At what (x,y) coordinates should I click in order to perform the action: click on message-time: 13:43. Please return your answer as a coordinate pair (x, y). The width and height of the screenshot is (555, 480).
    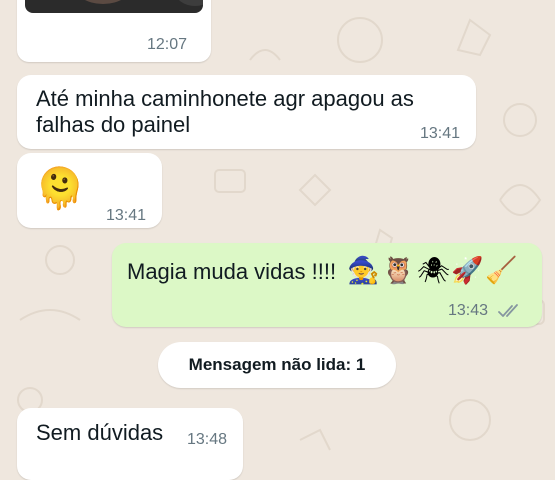
    Looking at the image, I should click on (468, 310).